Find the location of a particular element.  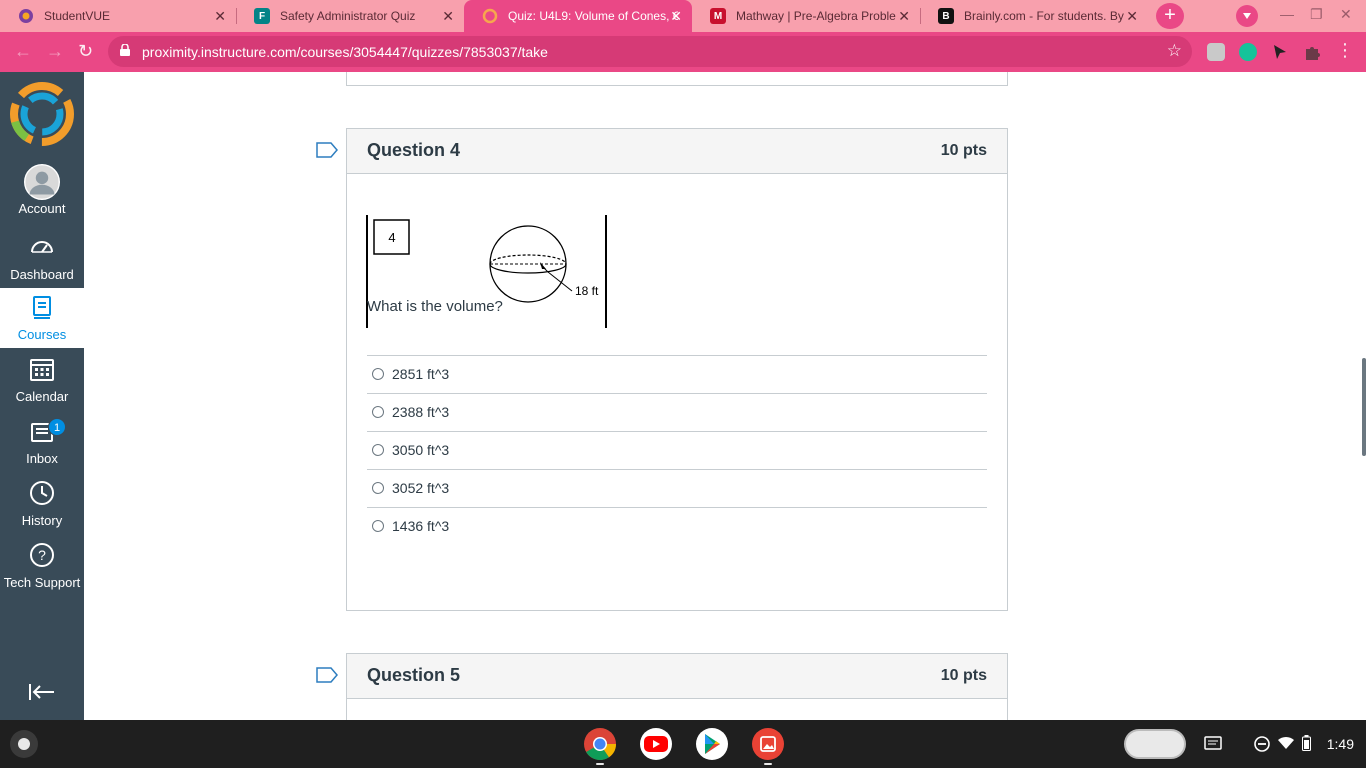

tab-title: Mathway | Pre-Algebra Proble is located at coordinates (816, 16).